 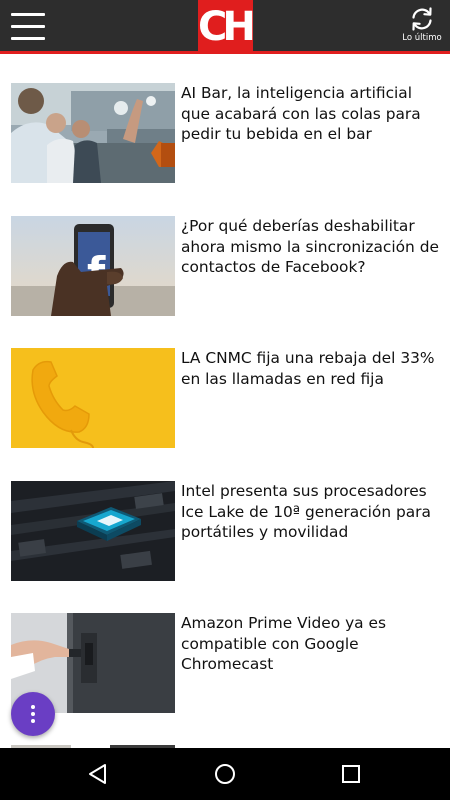 I want to click on recents-icon, so click(x=351, y=774).